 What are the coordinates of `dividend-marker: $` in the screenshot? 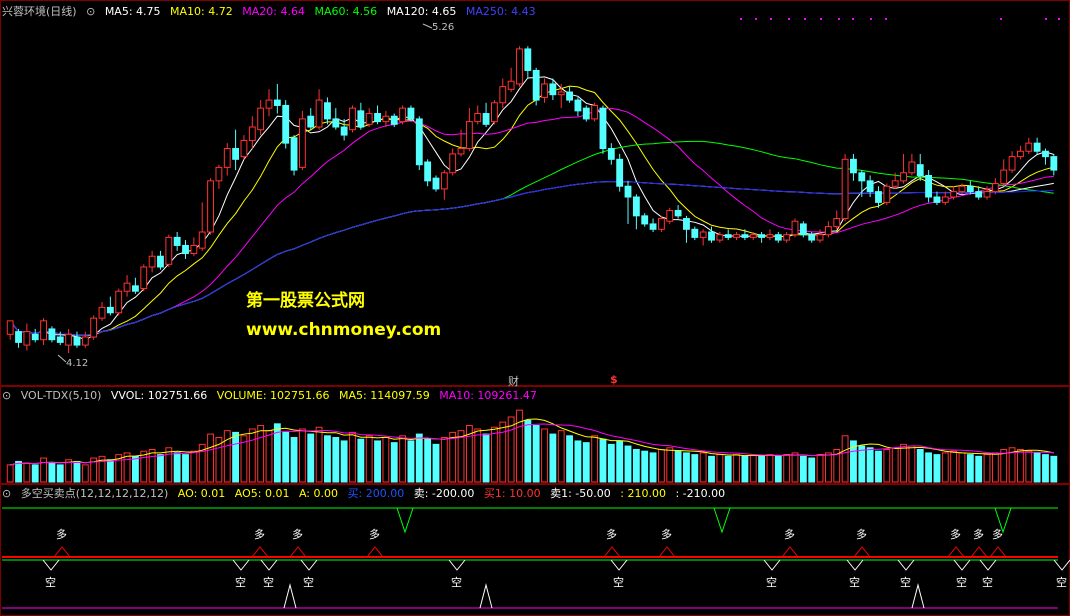 It's located at (614, 379).